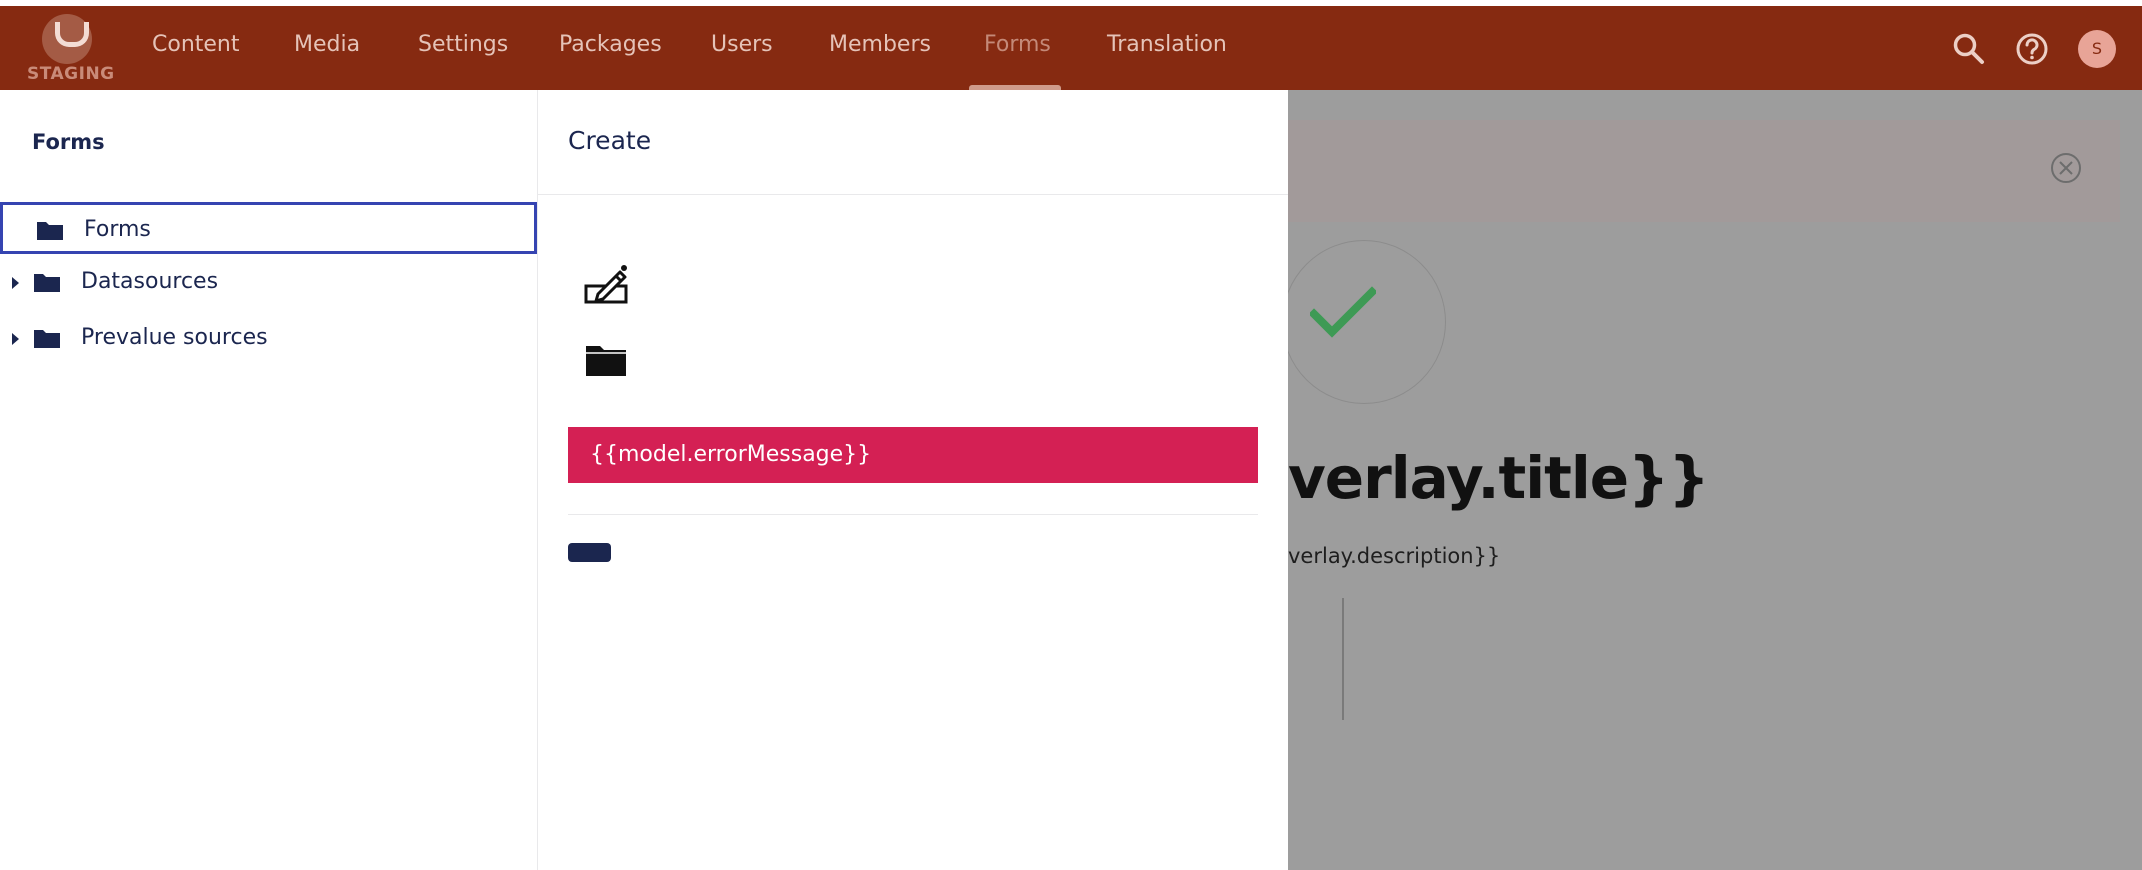  What do you see at coordinates (607, 284) in the screenshot?
I see `edit-form-icon` at bounding box center [607, 284].